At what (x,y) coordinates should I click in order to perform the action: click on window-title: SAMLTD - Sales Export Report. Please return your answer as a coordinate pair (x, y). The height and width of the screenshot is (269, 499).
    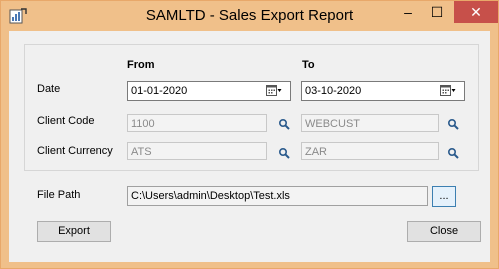
    Looking at the image, I should click on (249, 15).